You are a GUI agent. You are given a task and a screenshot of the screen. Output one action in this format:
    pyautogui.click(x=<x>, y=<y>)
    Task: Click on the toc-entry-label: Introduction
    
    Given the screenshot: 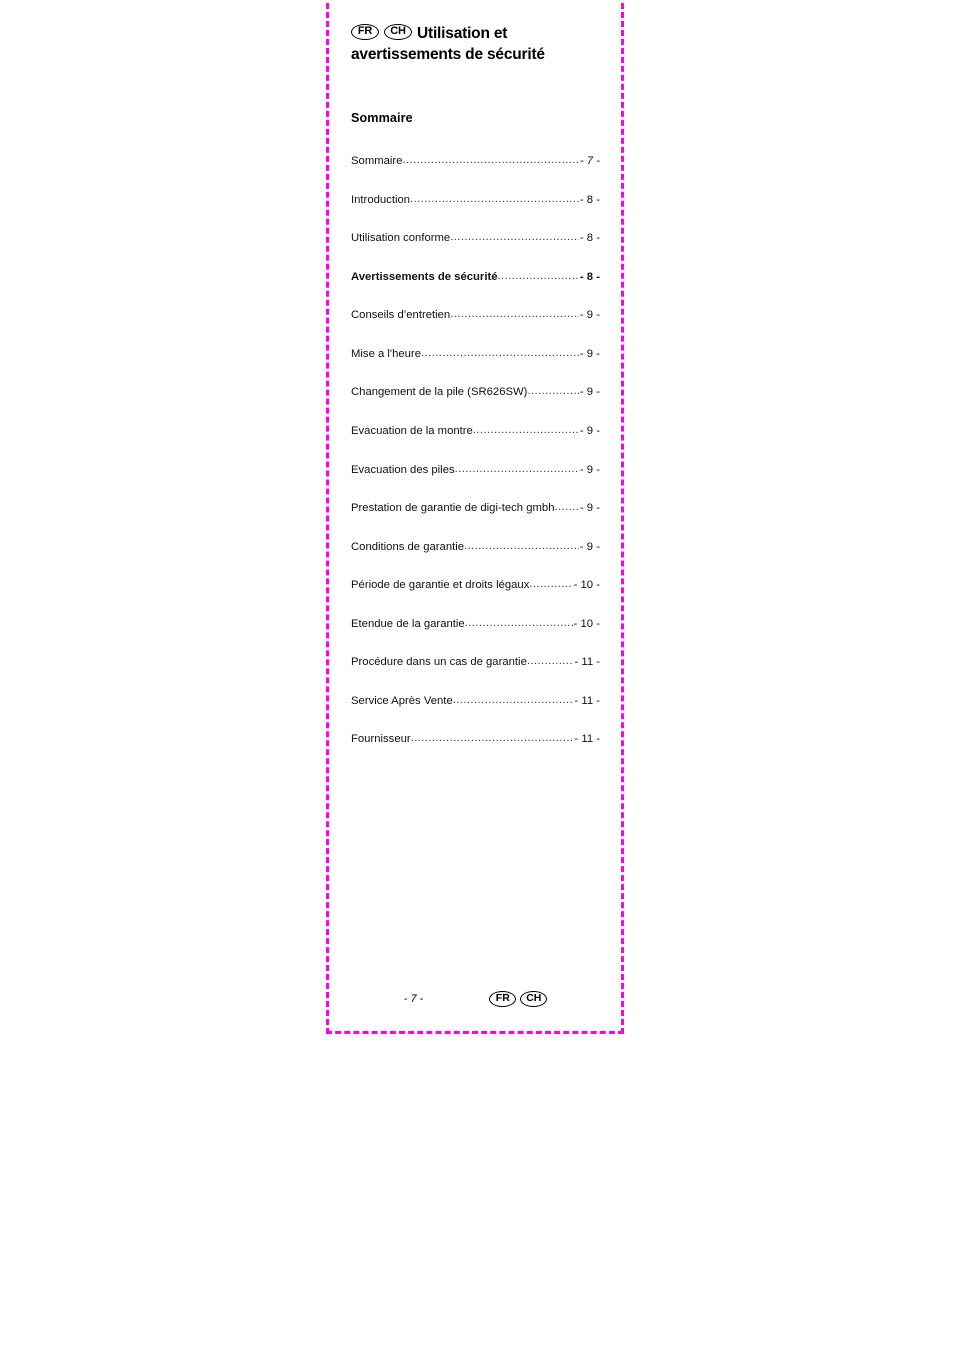 What is the action you would take?
    pyautogui.click(x=381, y=199)
    